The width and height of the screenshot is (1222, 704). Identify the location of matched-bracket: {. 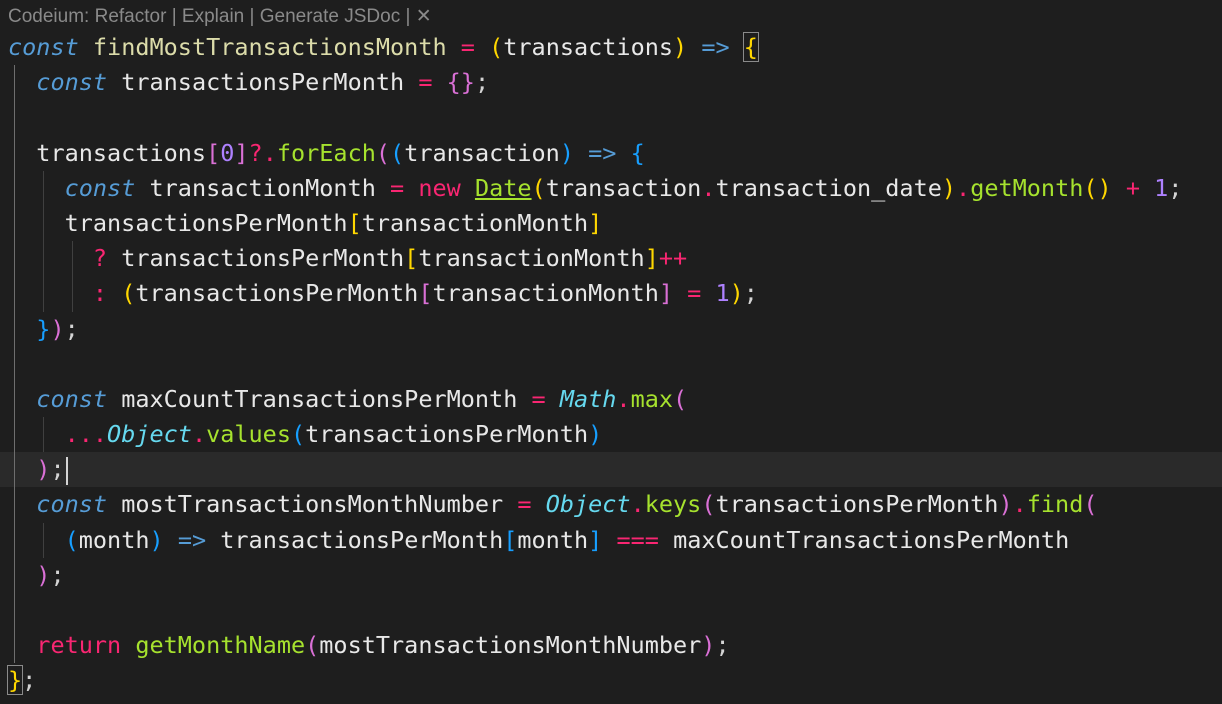
(750, 47).